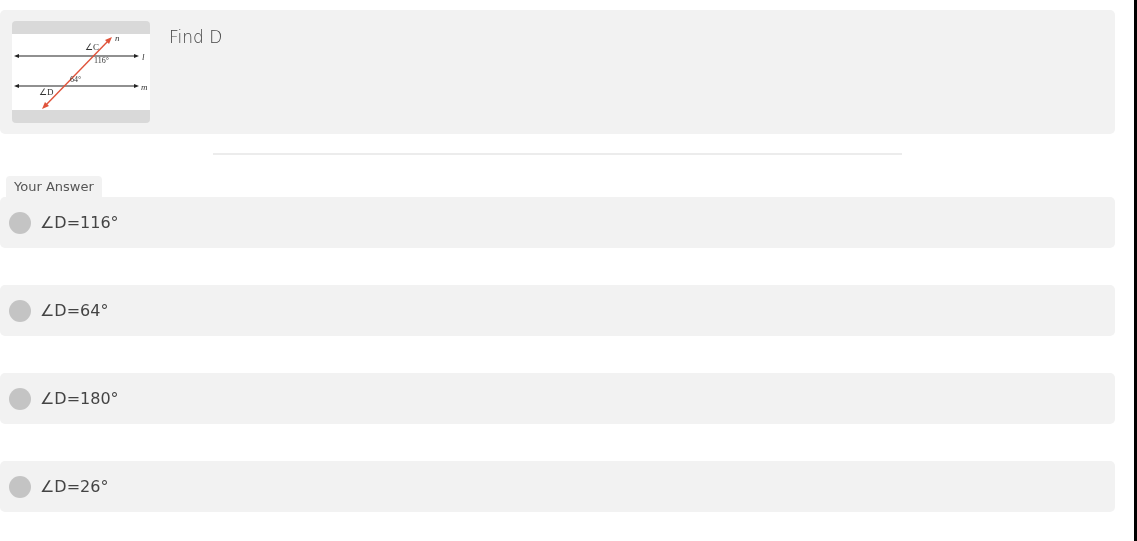 The height and width of the screenshot is (541, 1137). Describe the element at coordinates (196, 37) in the screenshot. I see `question-text: Find D` at that location.